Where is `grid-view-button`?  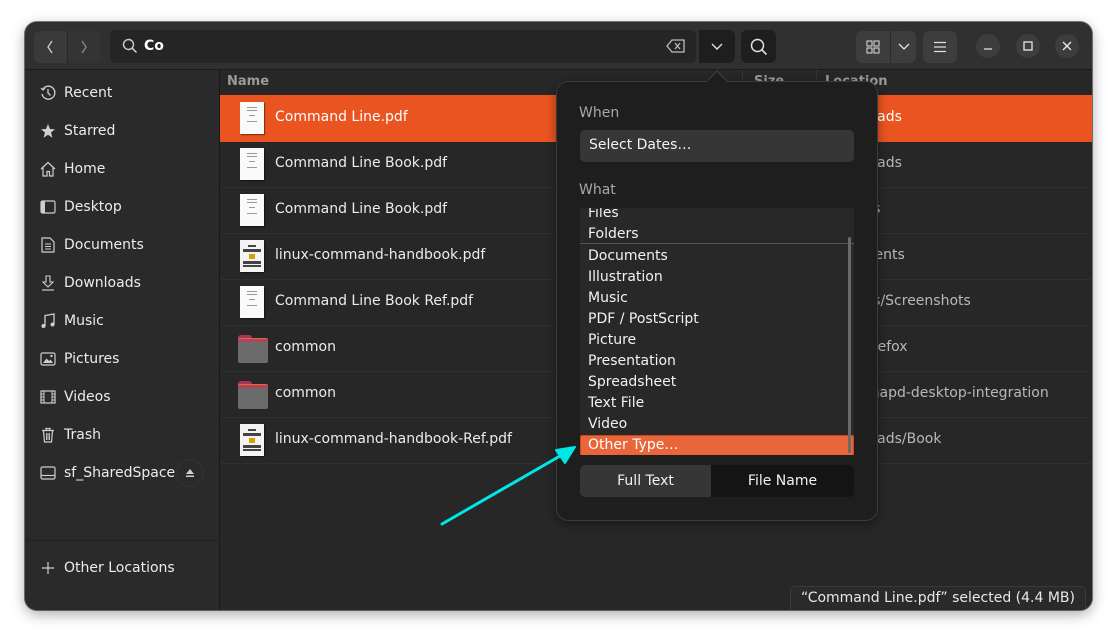
grid-view-button is located at coordinates (873, 47).